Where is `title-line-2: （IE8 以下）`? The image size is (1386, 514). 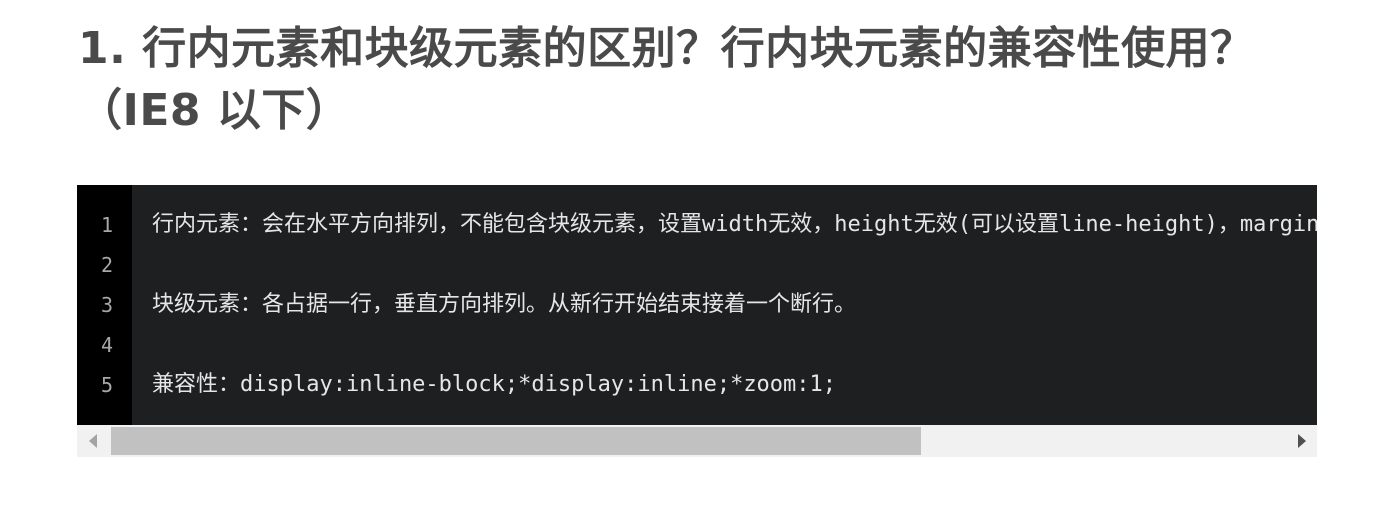
title-line-2: （IE8 以下） is located at coordinates (214, 110).